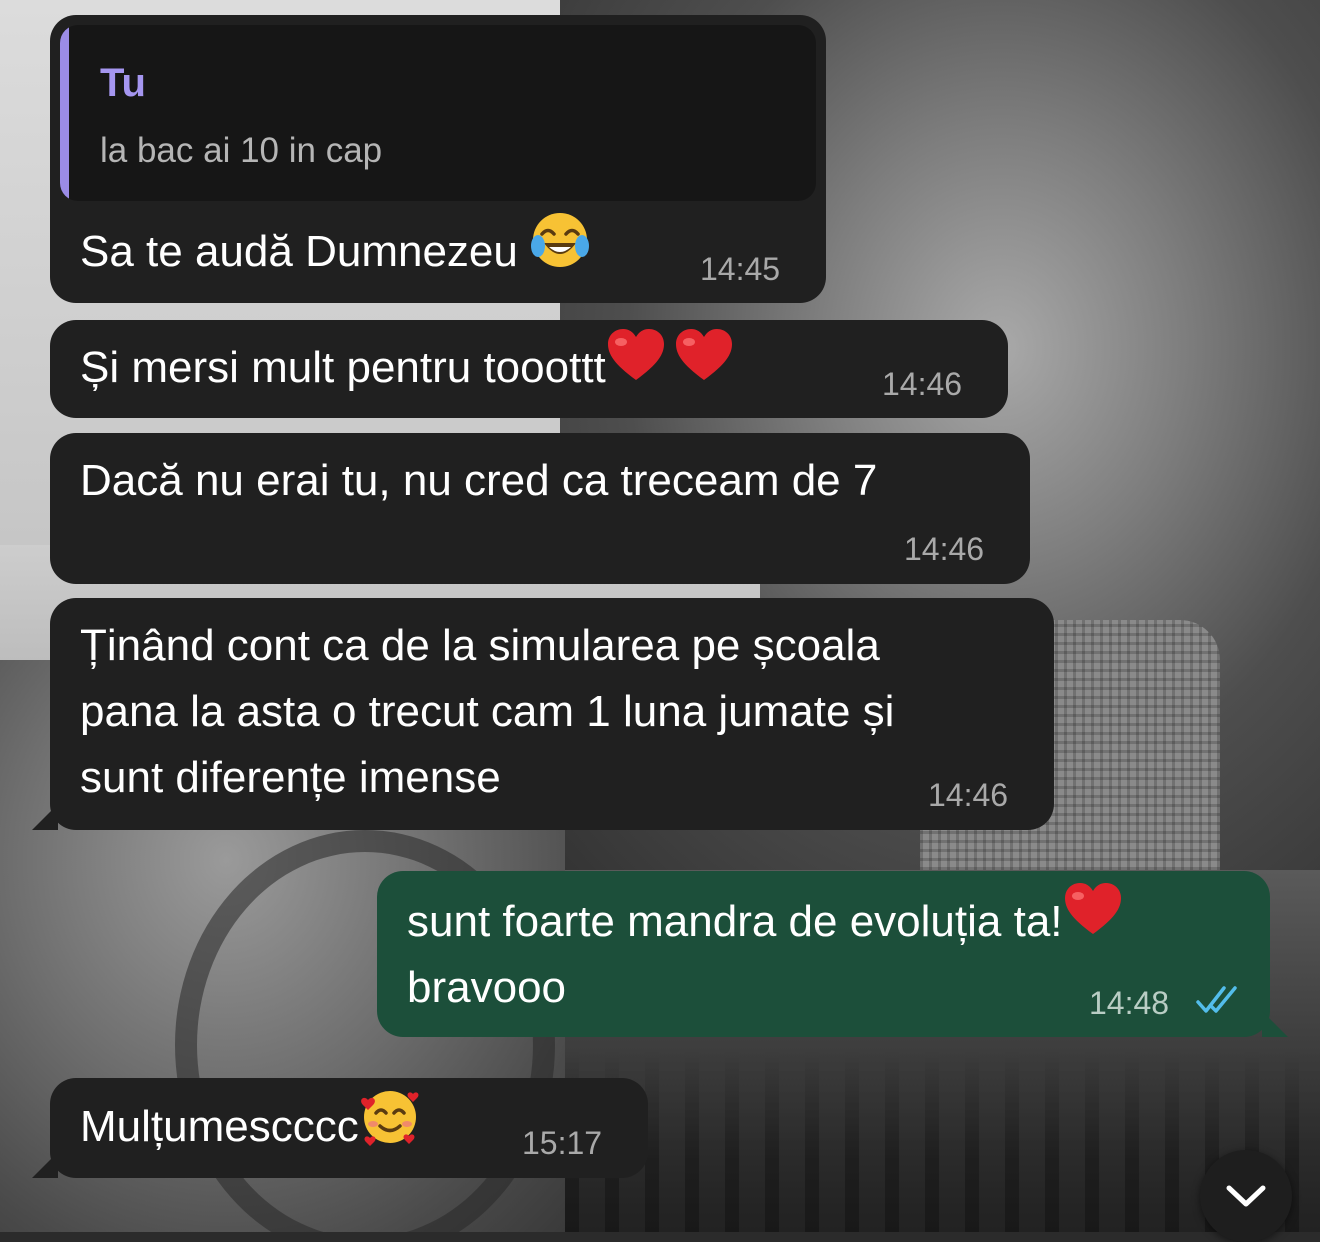 The image size is (1320, 1242). What do you see at coordinates (64, 113) in the screenshot?
I see `reply-accent-bar` at bounding box center [64, 113].